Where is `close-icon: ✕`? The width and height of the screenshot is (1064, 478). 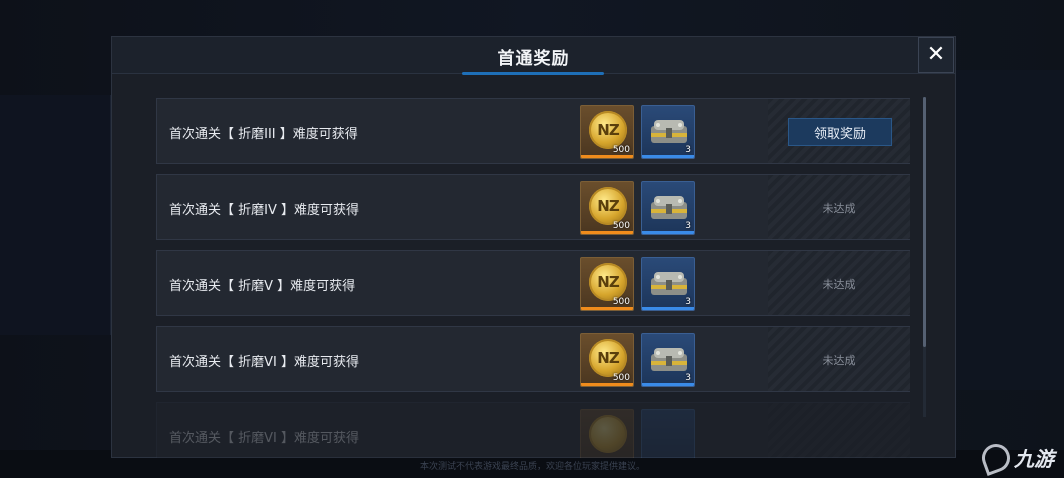 close-icon: ✕ is located at coordinates (936, 54).